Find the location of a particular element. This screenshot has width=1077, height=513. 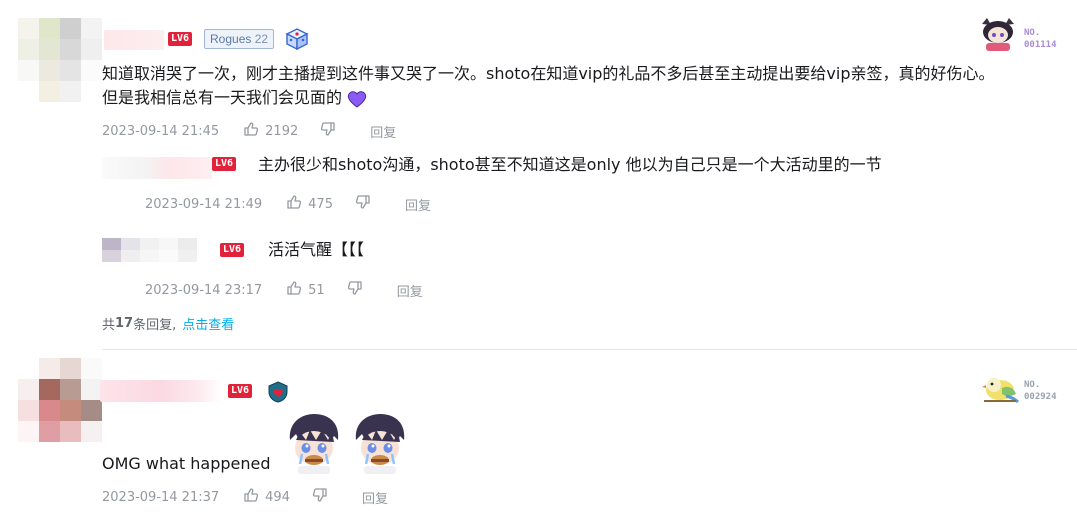

fan-medal-name: Rogues is located at coordinates (231, 39).